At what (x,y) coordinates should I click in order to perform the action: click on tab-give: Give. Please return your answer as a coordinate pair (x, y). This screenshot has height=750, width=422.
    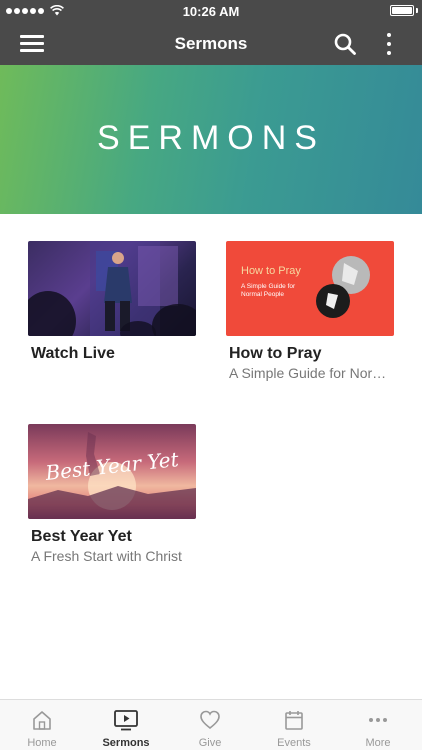
    Looking at the image, I should click on (210, 725).